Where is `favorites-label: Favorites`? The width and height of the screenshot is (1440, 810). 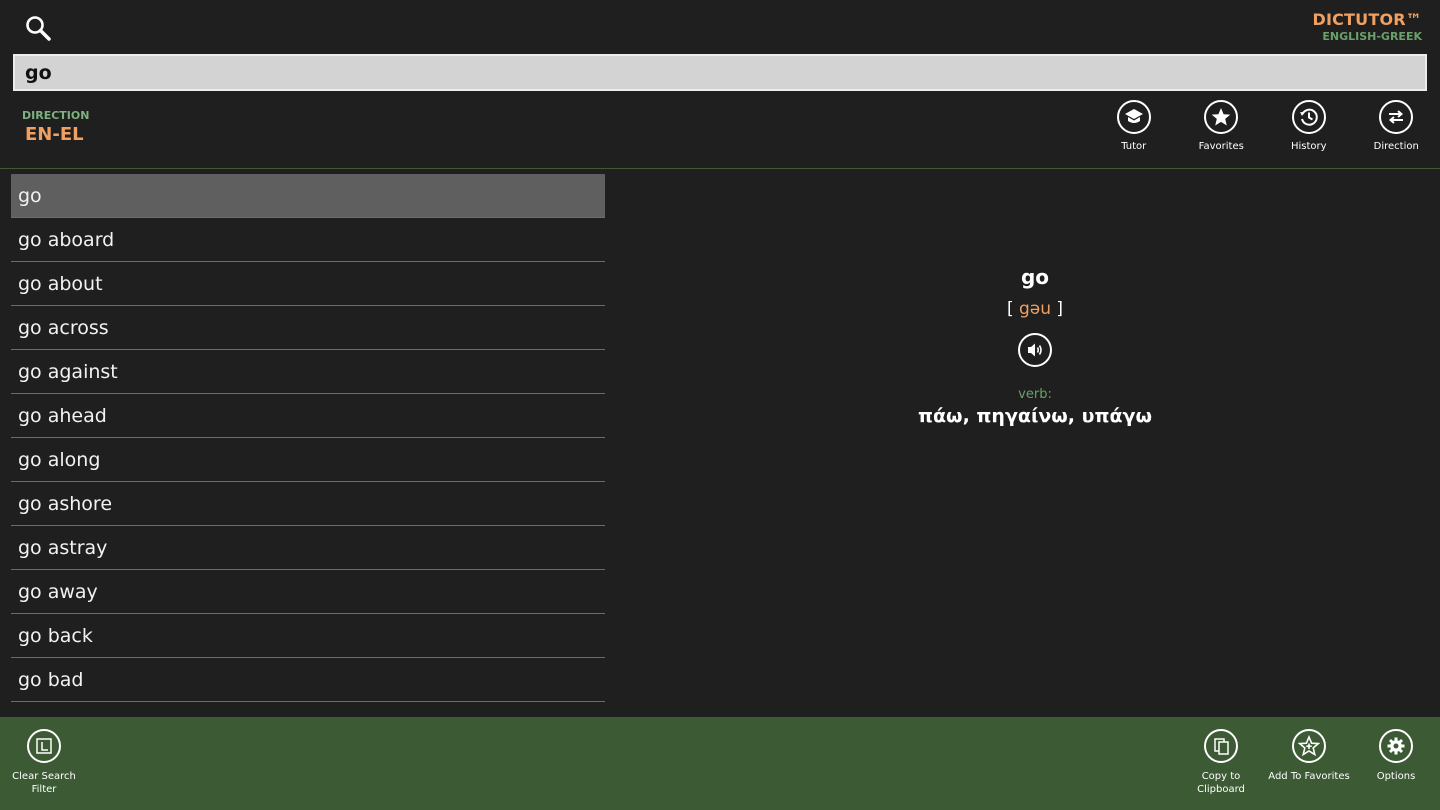 favorites-label: Favorites is located at coordinates (1221, 146).